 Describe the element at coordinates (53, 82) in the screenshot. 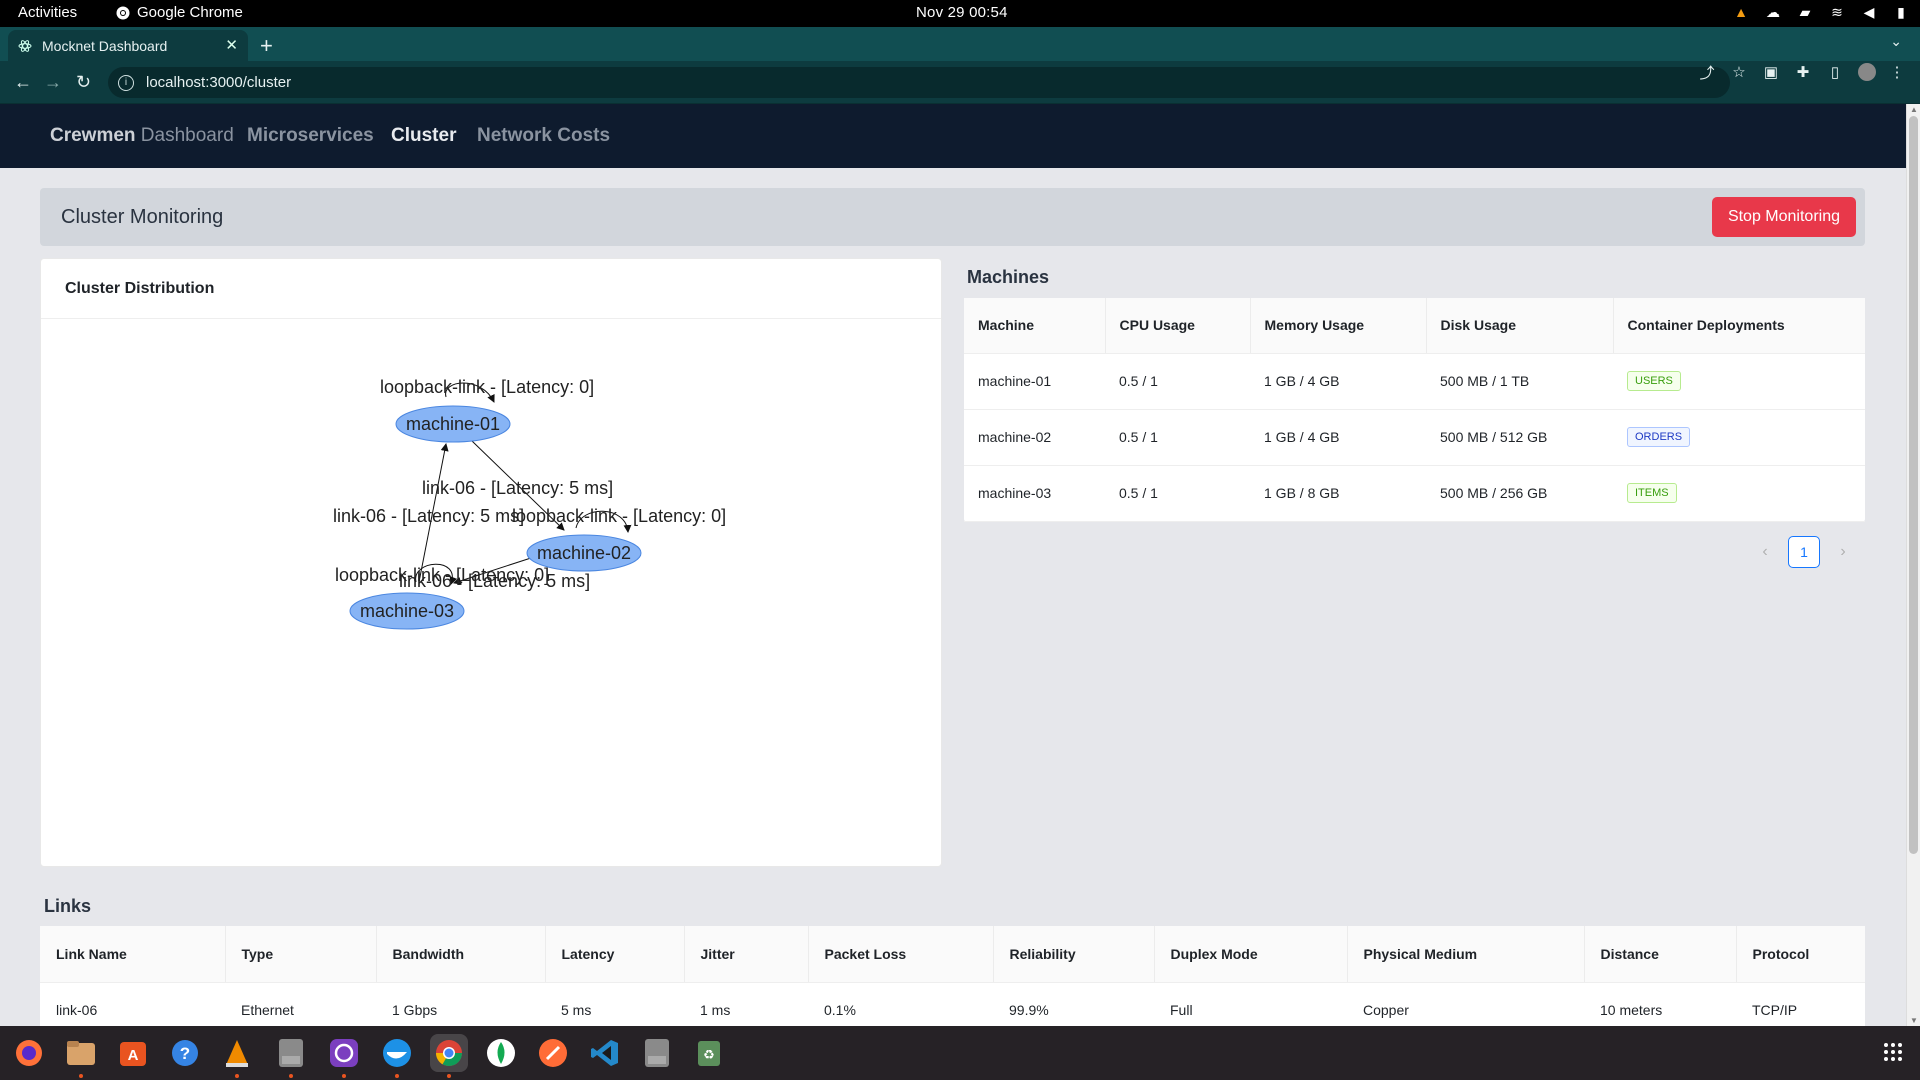

I see `forward-icon: →` at that location.